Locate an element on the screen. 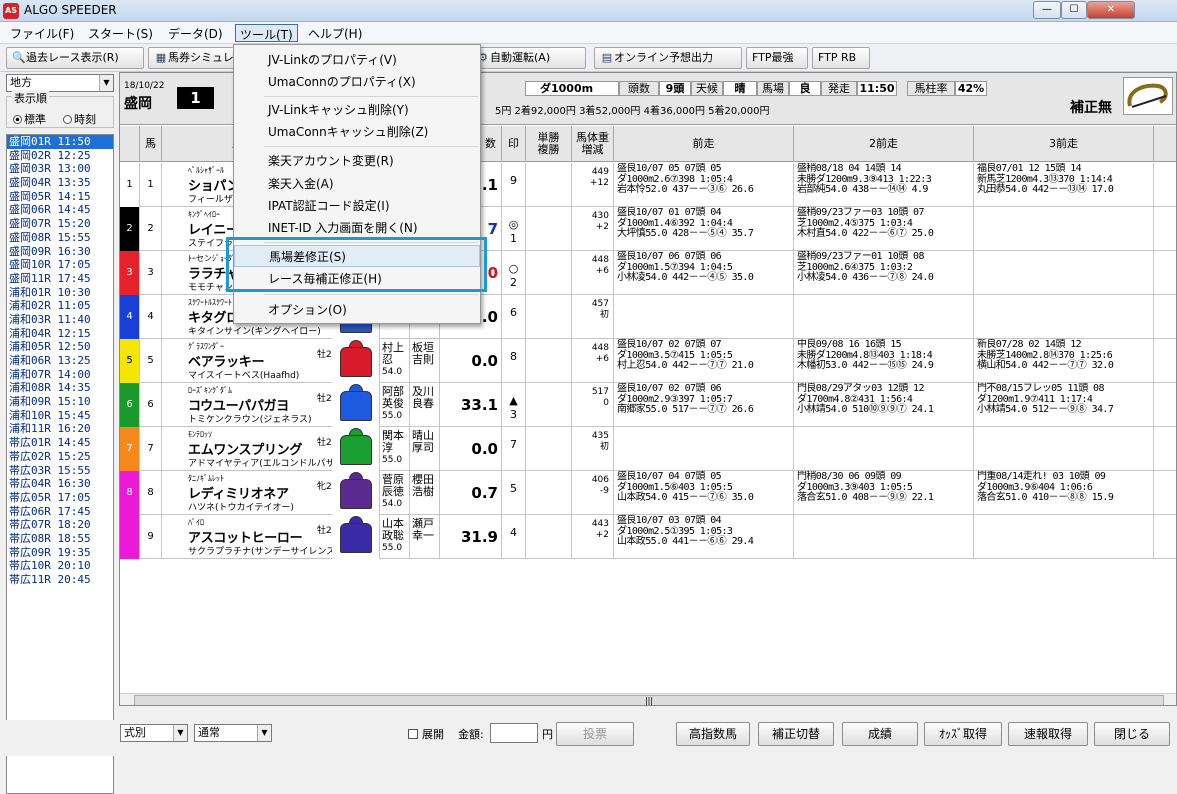 This screenshot has height=794, width=1177. menu-item-rakuten-account: 楽天アカウント変更(R) is located at coordinates (357, 161).